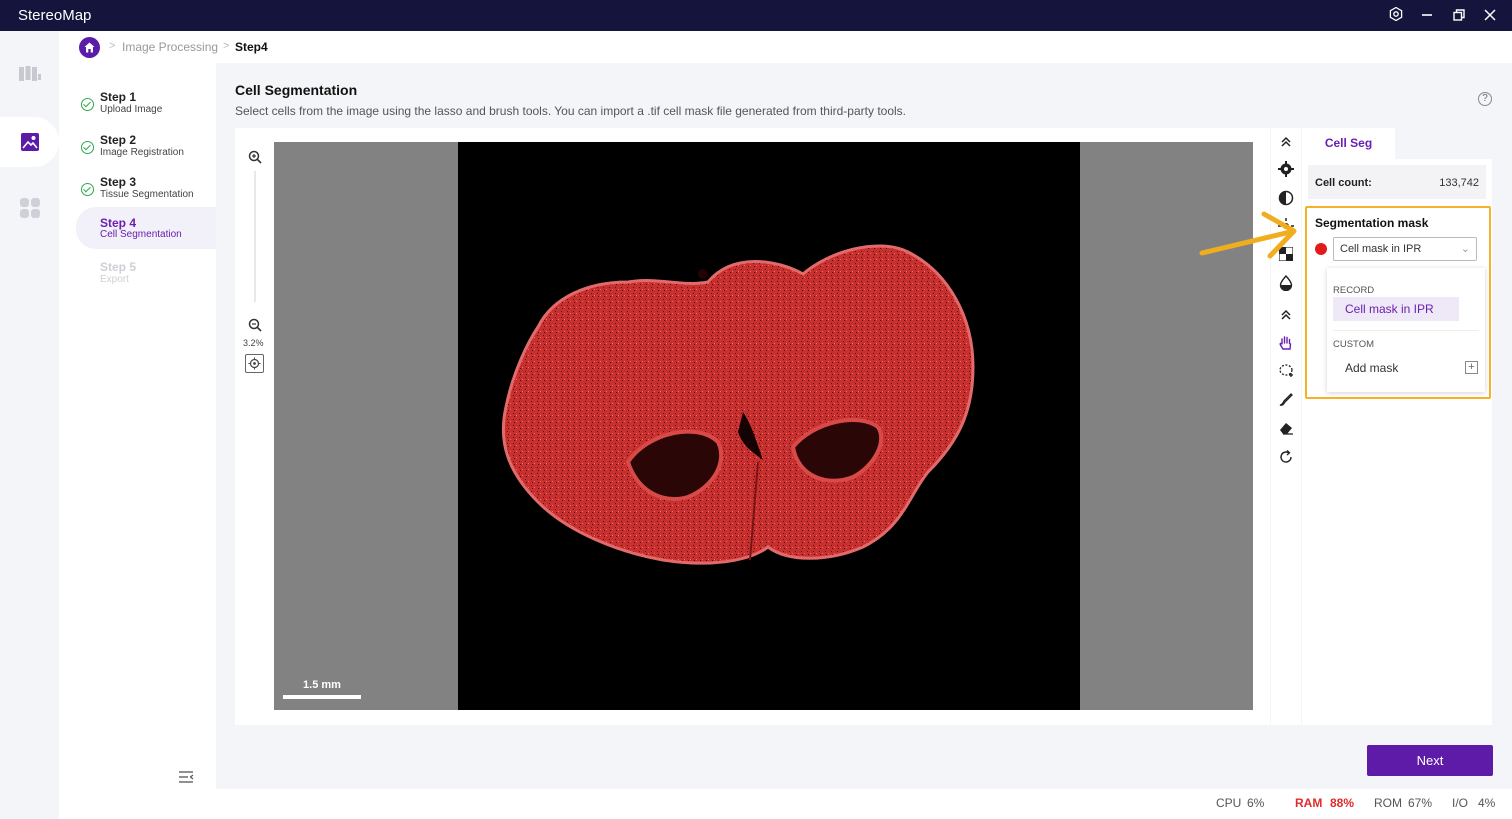 This screenshot has height=819, width=1512. What do you see at coordinates (1353, 344) in the screenshot?
I see `dropdown-section-custom: CUSTOM` at bounding box center [1353, 344].